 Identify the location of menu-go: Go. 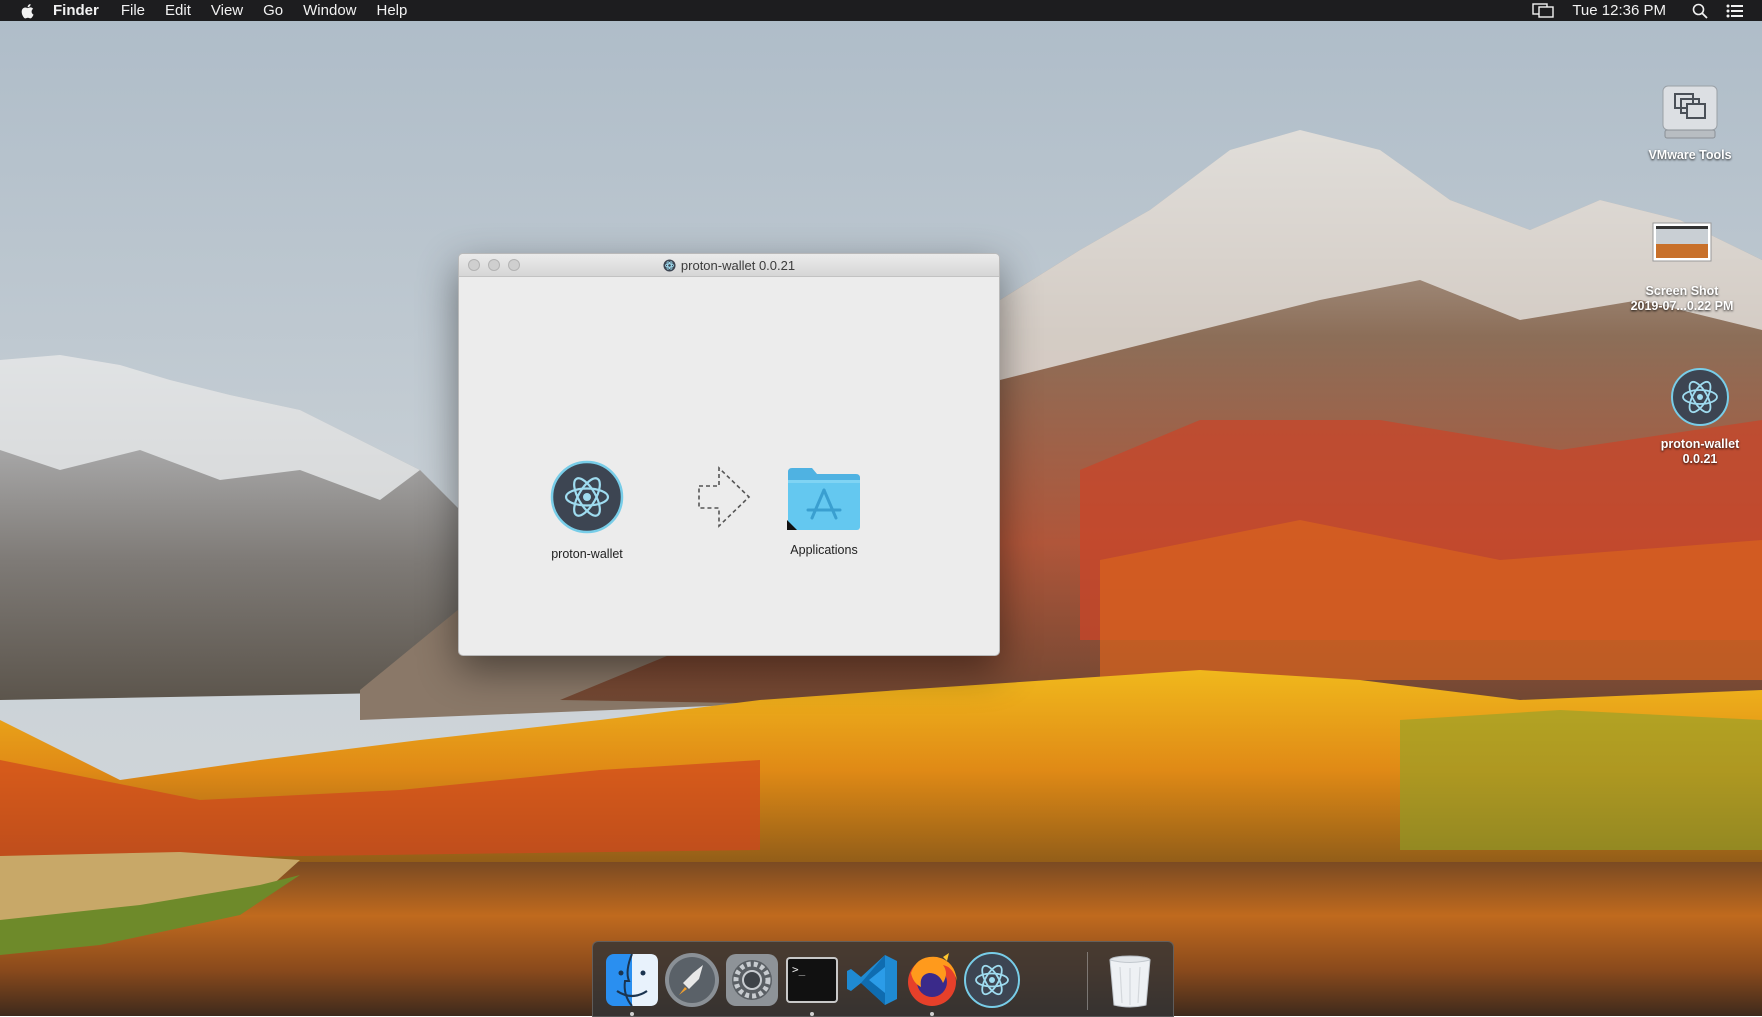
(273, 10).